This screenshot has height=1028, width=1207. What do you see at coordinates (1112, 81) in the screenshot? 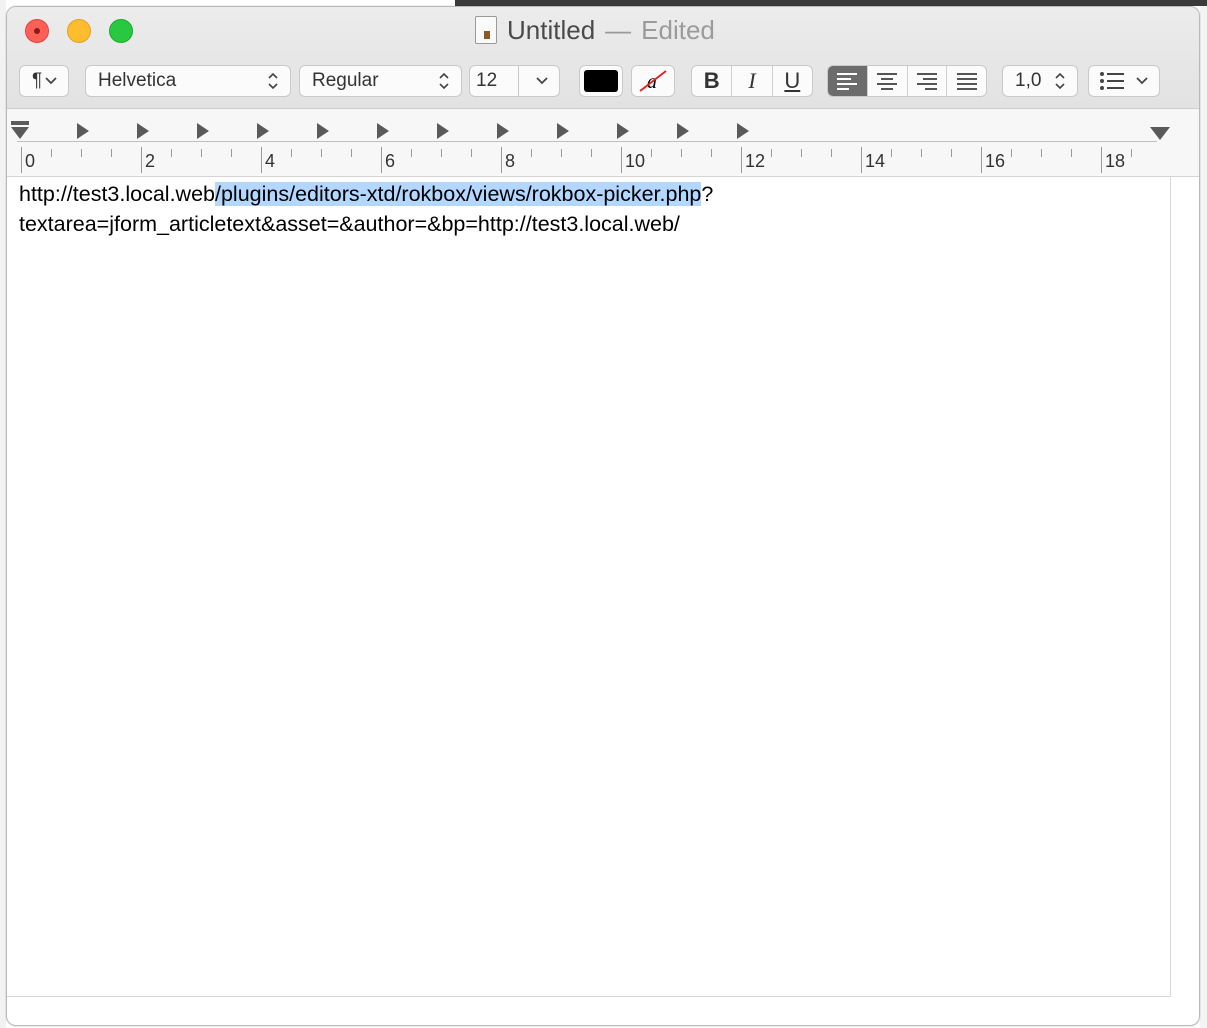
I see `list-bullets-icon` at bounding box center [1112, 81].